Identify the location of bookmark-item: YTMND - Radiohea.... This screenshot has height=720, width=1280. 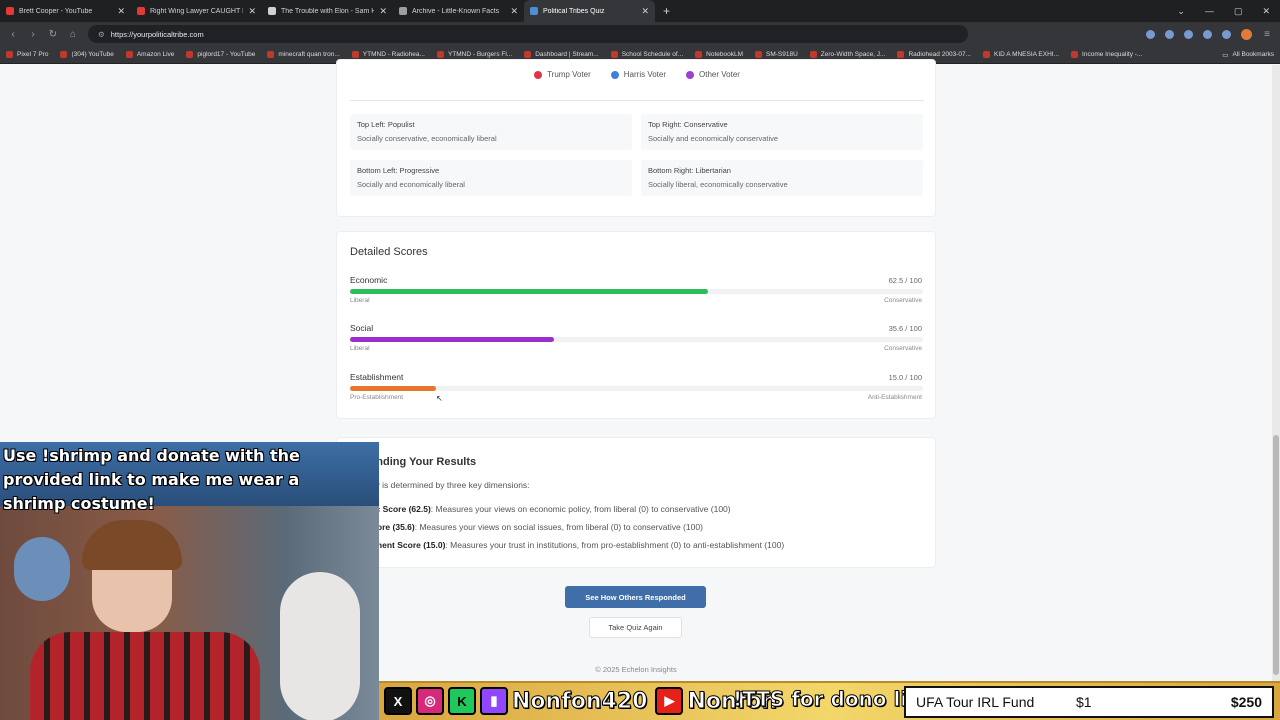
(388, 54).